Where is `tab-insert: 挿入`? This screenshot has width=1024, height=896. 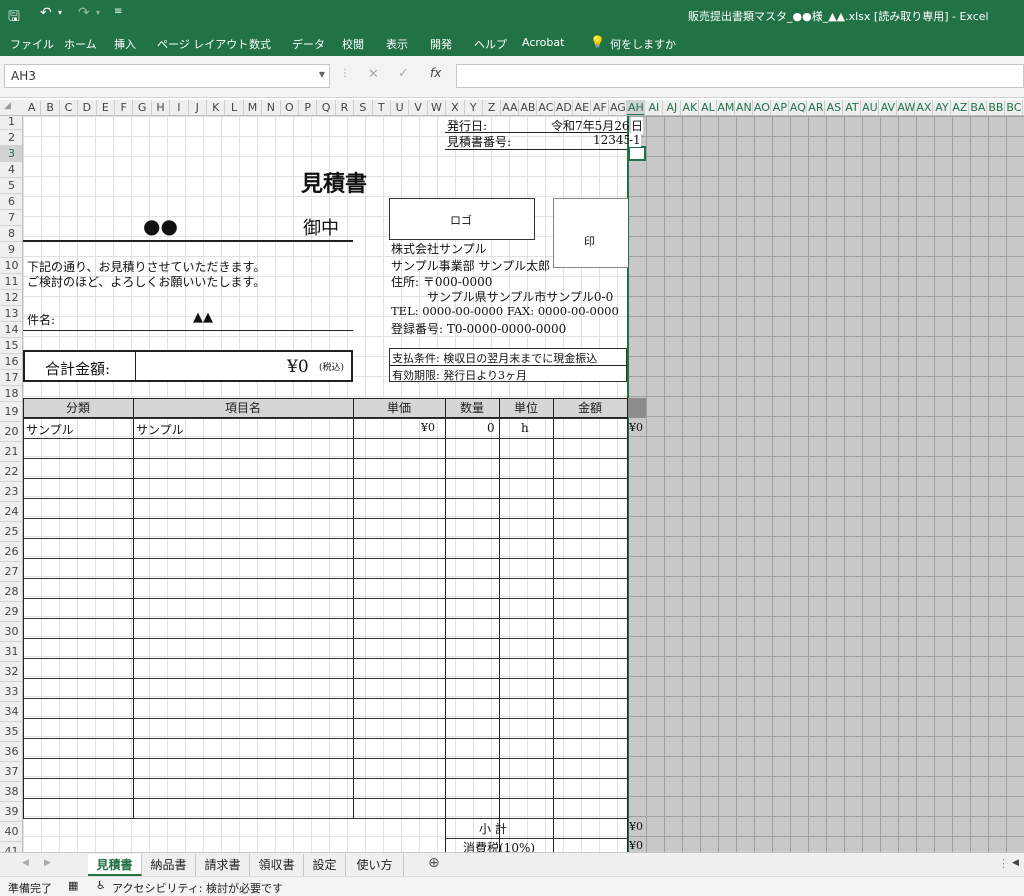
tab-insert: 挿入 is located at coordinates (125, 44).